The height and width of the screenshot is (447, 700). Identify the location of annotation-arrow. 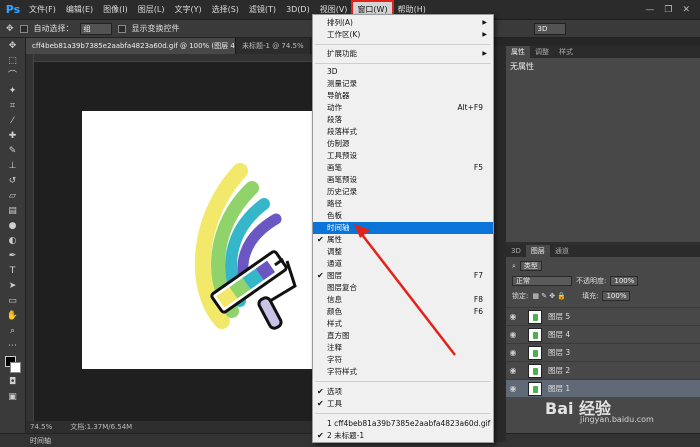
(405, 290).